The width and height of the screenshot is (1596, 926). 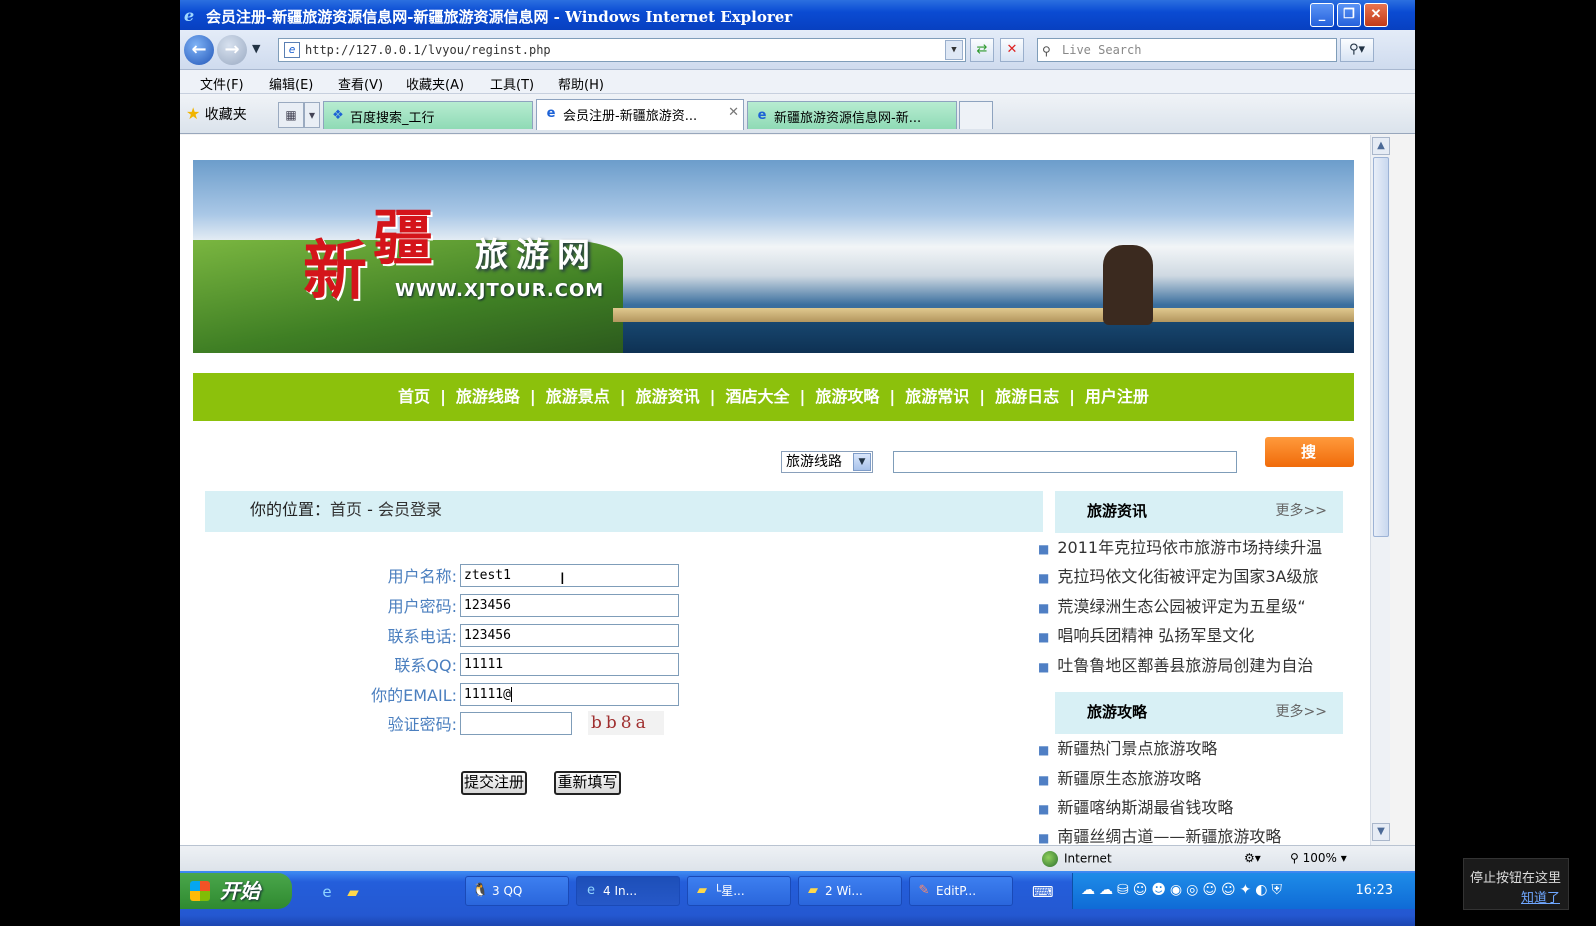 What do you see at coordinates (488, 396) in the screenshot?
I see `nav-routes: 旅游线路` at bounding box center [488, 396].